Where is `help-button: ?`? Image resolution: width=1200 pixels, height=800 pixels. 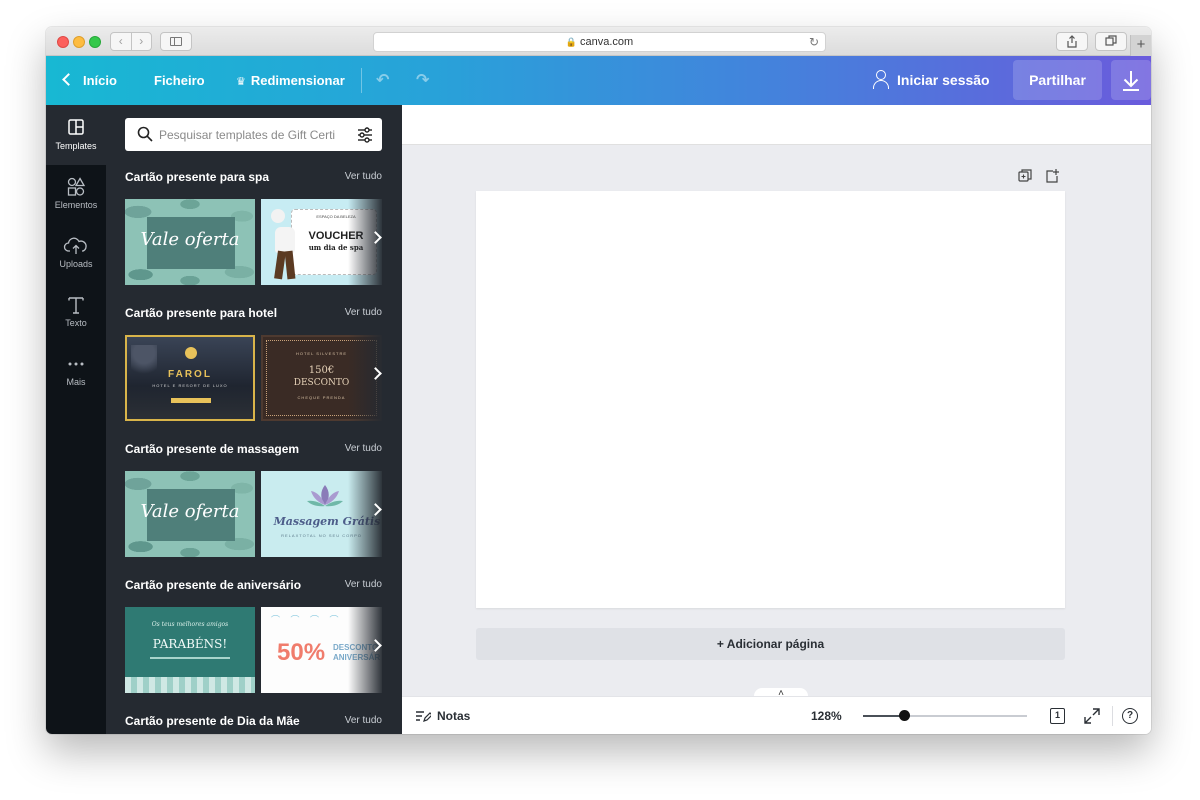
help-button: ? is located at coordinates (1130, 716).